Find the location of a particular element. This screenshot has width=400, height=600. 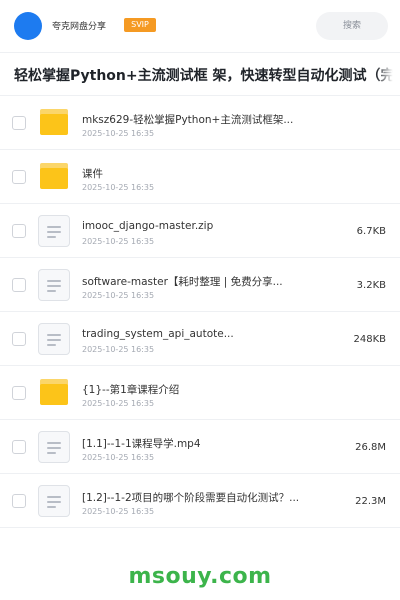

list-item: 课件 2025-10-25 16:35 is located at coordinates (200, 177).